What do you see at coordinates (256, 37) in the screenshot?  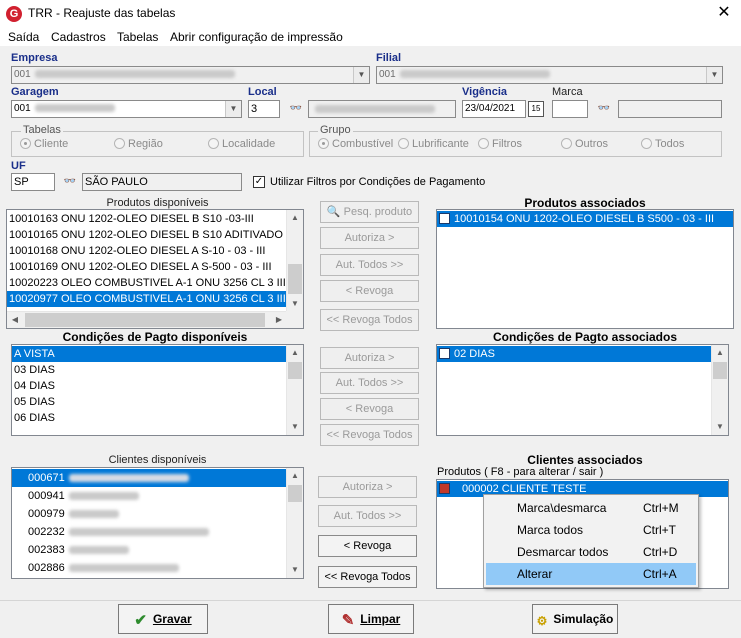 I see `menu-config-impressao: Abrir configuração de impressão` at bounding box center [256, 37].